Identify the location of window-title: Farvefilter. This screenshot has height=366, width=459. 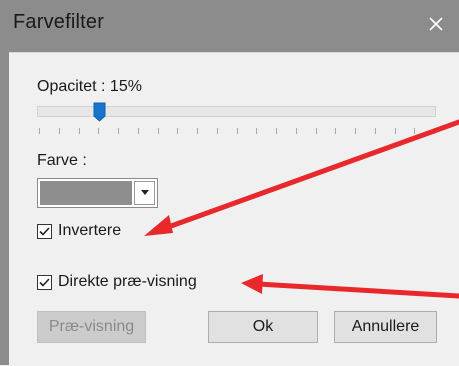
(59, 22).